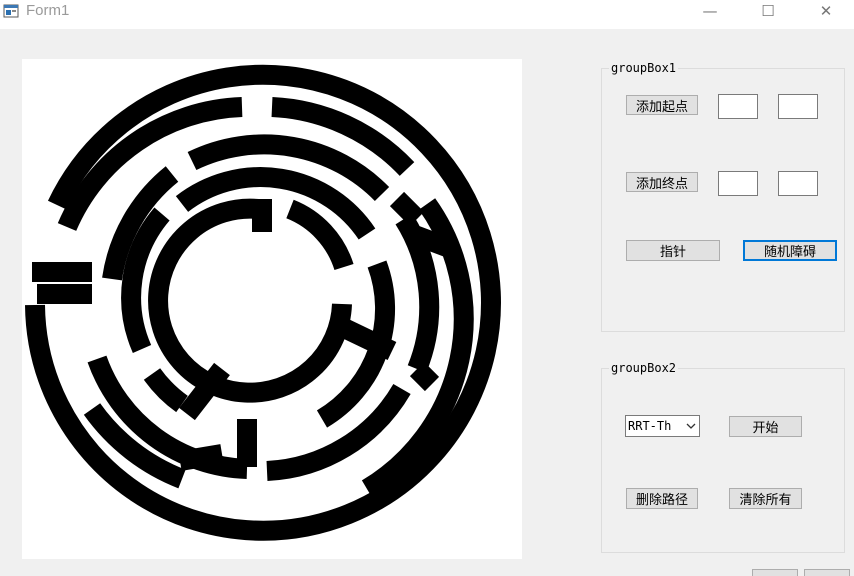 The height and width of the screenshot is (576, 854). I want to click on groupbox-2-title: groupBox2, so click(644, 368).